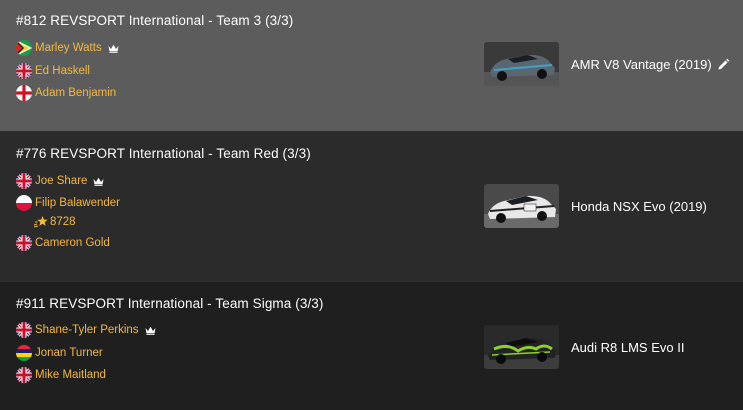 The image size is (743, 410). Describe the element at coordinates (63, 222) in the screenshot. I see `rating-value: 8728` at that location.